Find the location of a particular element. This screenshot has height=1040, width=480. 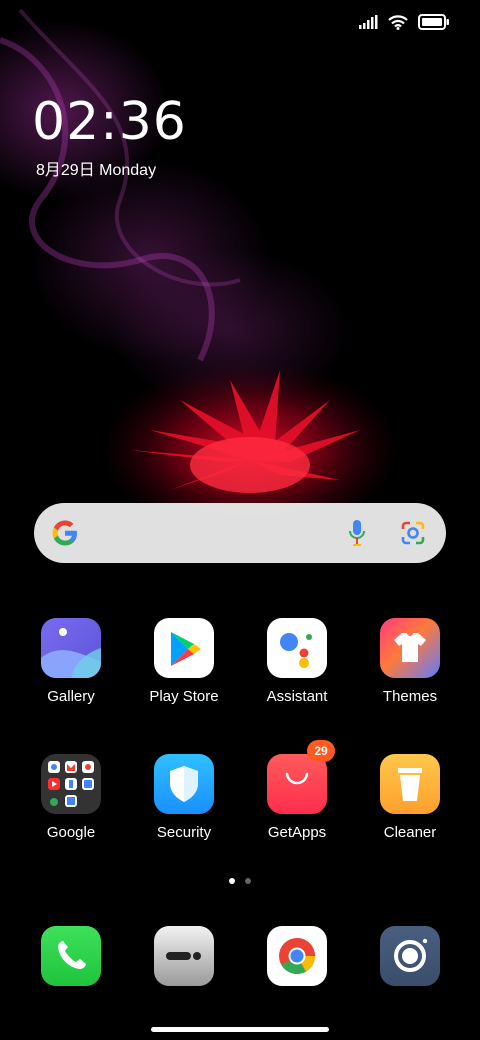

dock-camera is located at coordinates (410, 956).